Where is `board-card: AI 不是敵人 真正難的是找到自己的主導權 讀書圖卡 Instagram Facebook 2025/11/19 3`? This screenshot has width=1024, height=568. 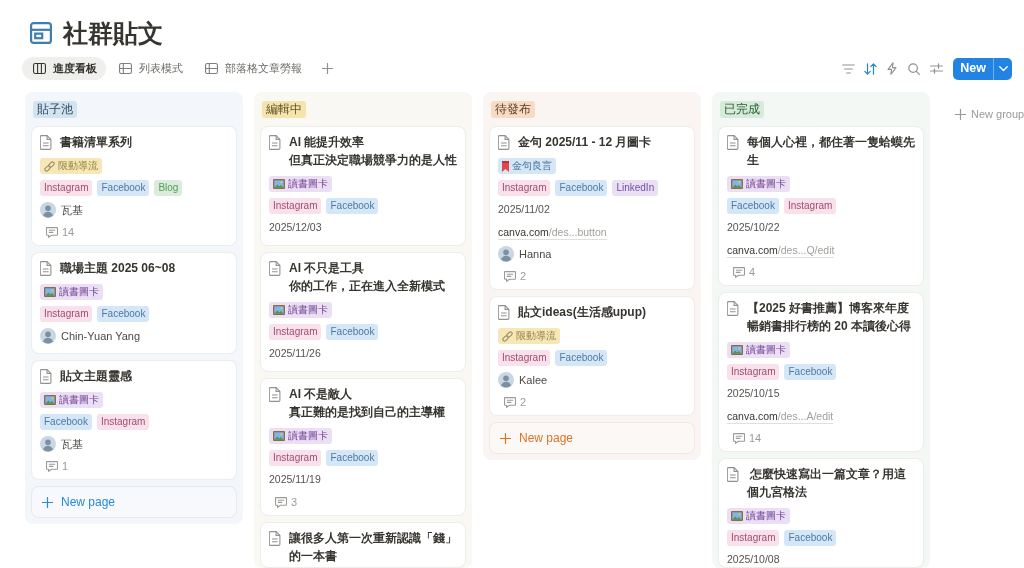 board-card: AI 不是敵人 真正難的是找到自己的主導權 讀書圖卡 Instagram Facebook 2025/11/19 3 is located at coordinates (363, 447).